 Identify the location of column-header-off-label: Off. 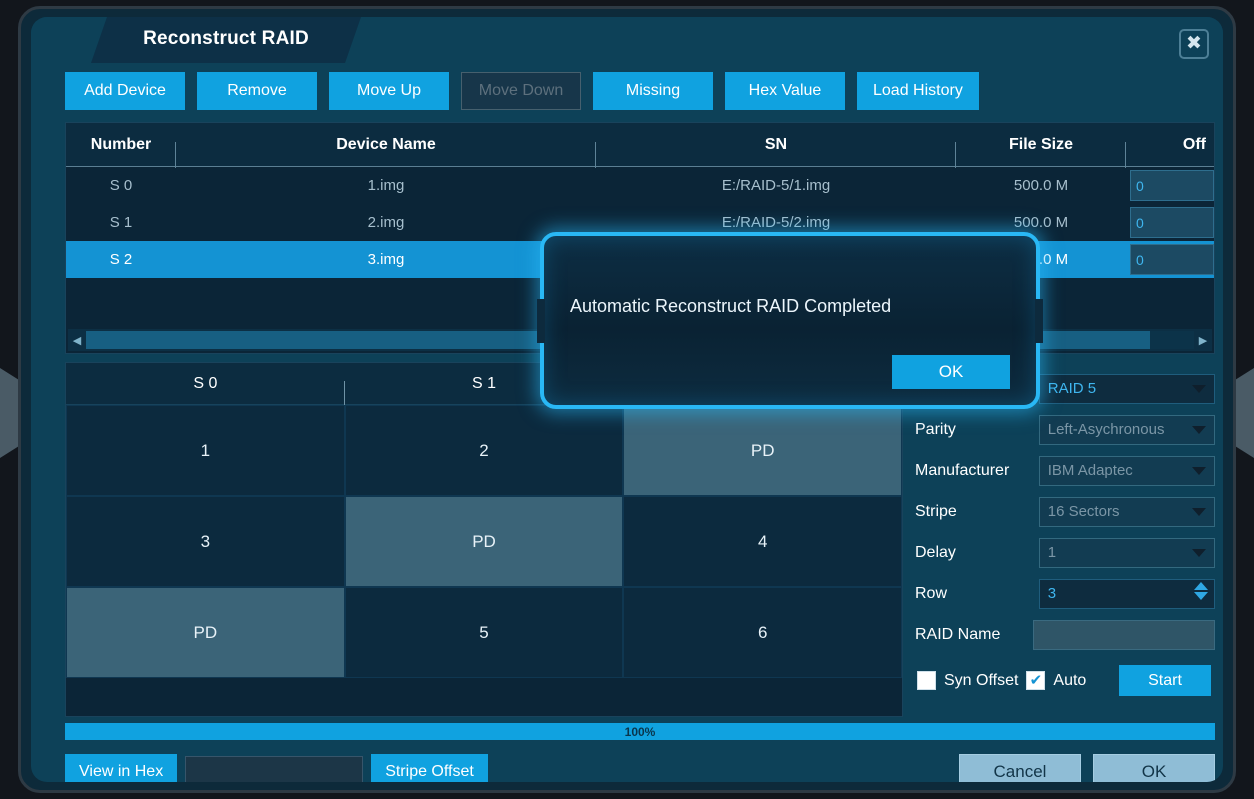
(1194, 144).